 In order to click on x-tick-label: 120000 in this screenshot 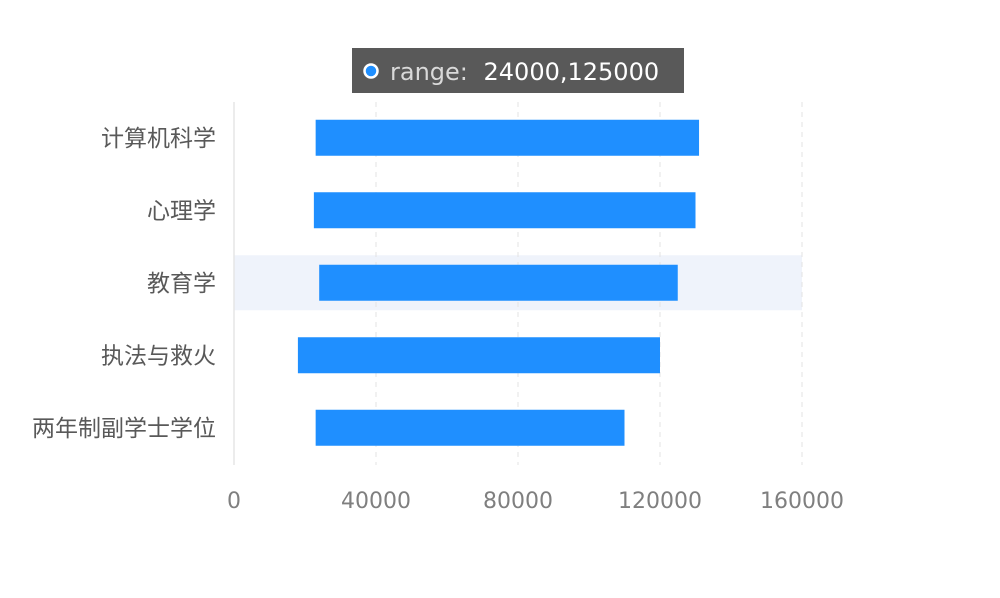, I will do `click(660, 501)`.